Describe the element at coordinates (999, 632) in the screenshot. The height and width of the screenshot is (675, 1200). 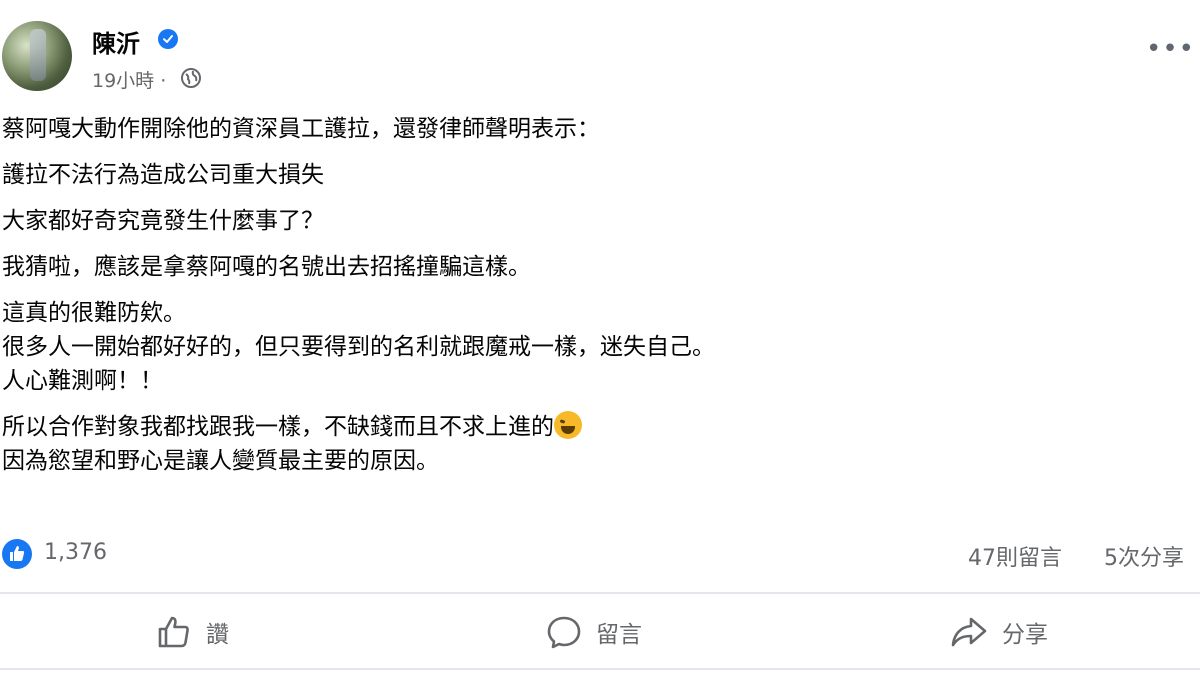
I see `share-button: 分享` at that location.